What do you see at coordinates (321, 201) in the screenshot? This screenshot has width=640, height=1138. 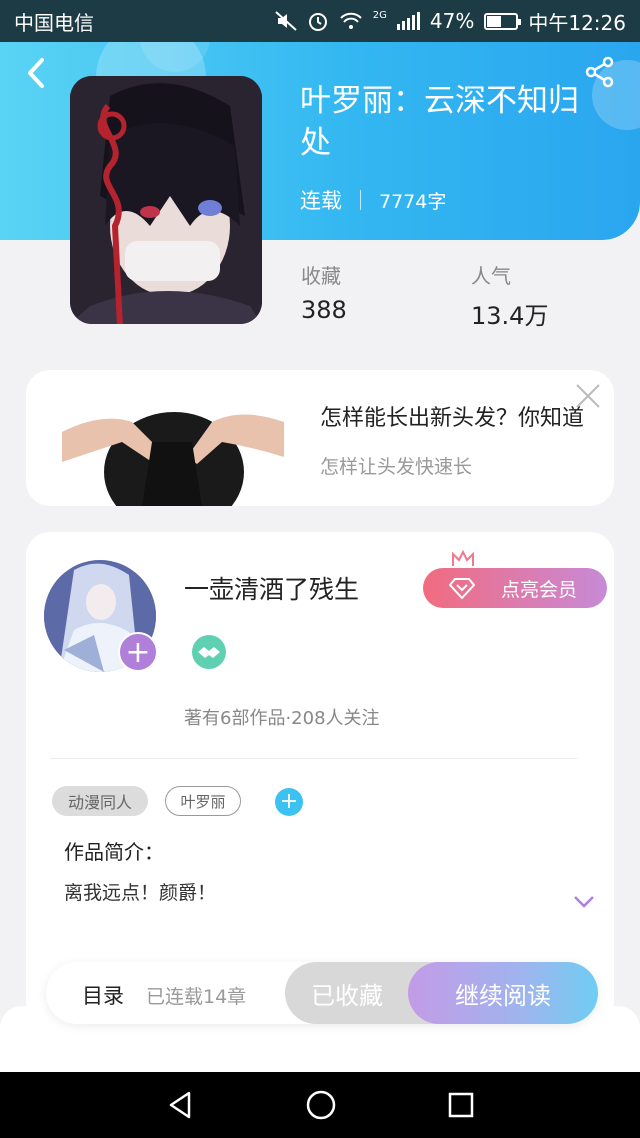 I see `book-status: 连载` at bounding box center [321, 201].